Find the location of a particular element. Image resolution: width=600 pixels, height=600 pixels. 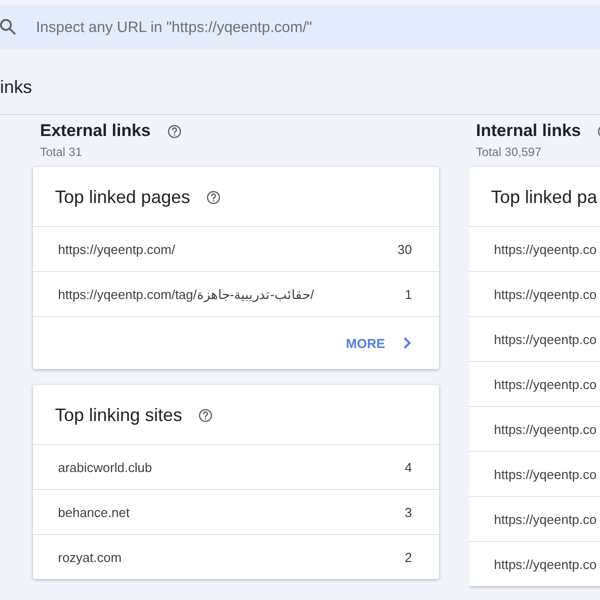

more-button: MORE is located at coordinates (378, 343).